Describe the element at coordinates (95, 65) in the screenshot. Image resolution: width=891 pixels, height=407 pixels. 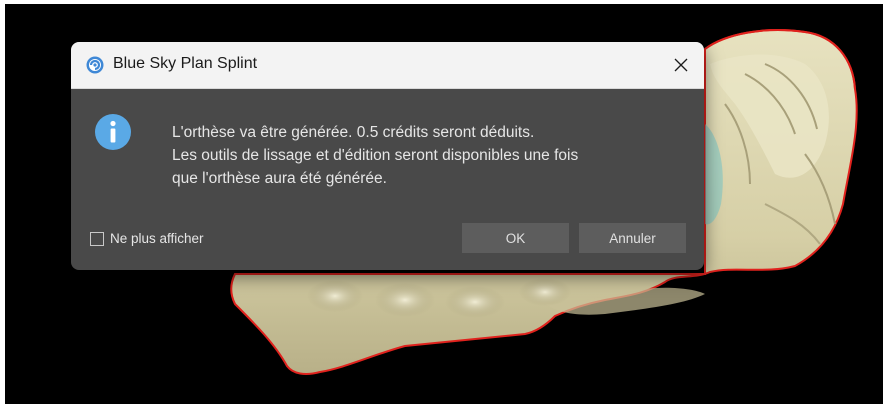
I see `blue-sky-plan-logo-icon` at that location.